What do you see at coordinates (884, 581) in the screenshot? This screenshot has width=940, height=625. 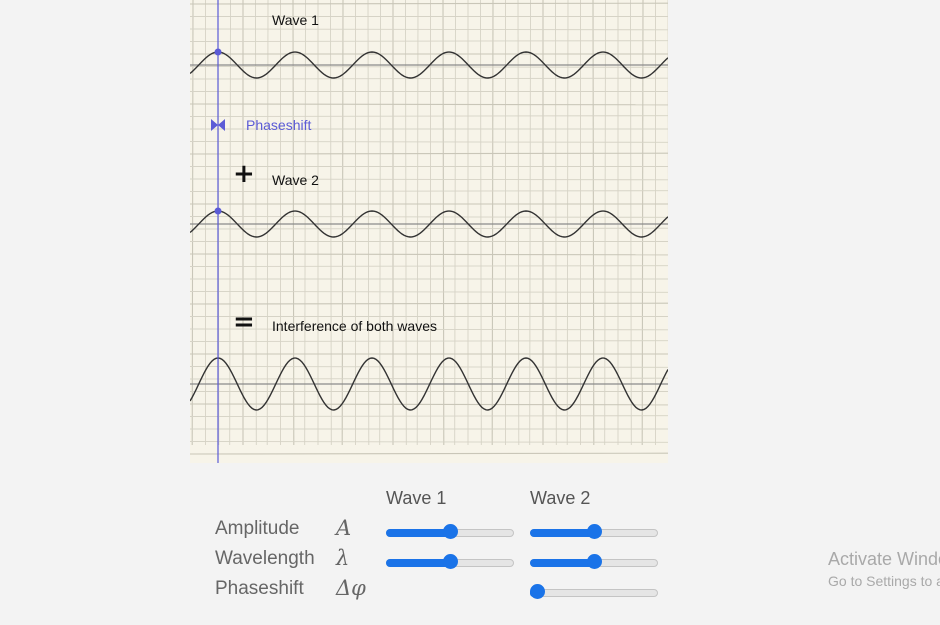 I see `watermark-subtitle: Go to Settings to activate Windows.` at bounding box center [884, 581].